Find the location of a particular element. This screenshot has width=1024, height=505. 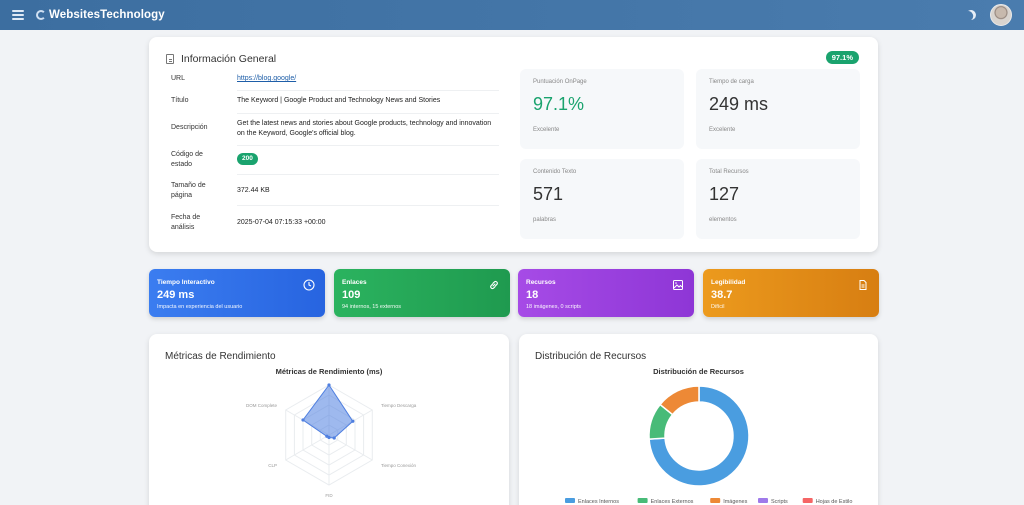

stat-value: 127 is located at coordinates (724, 194).